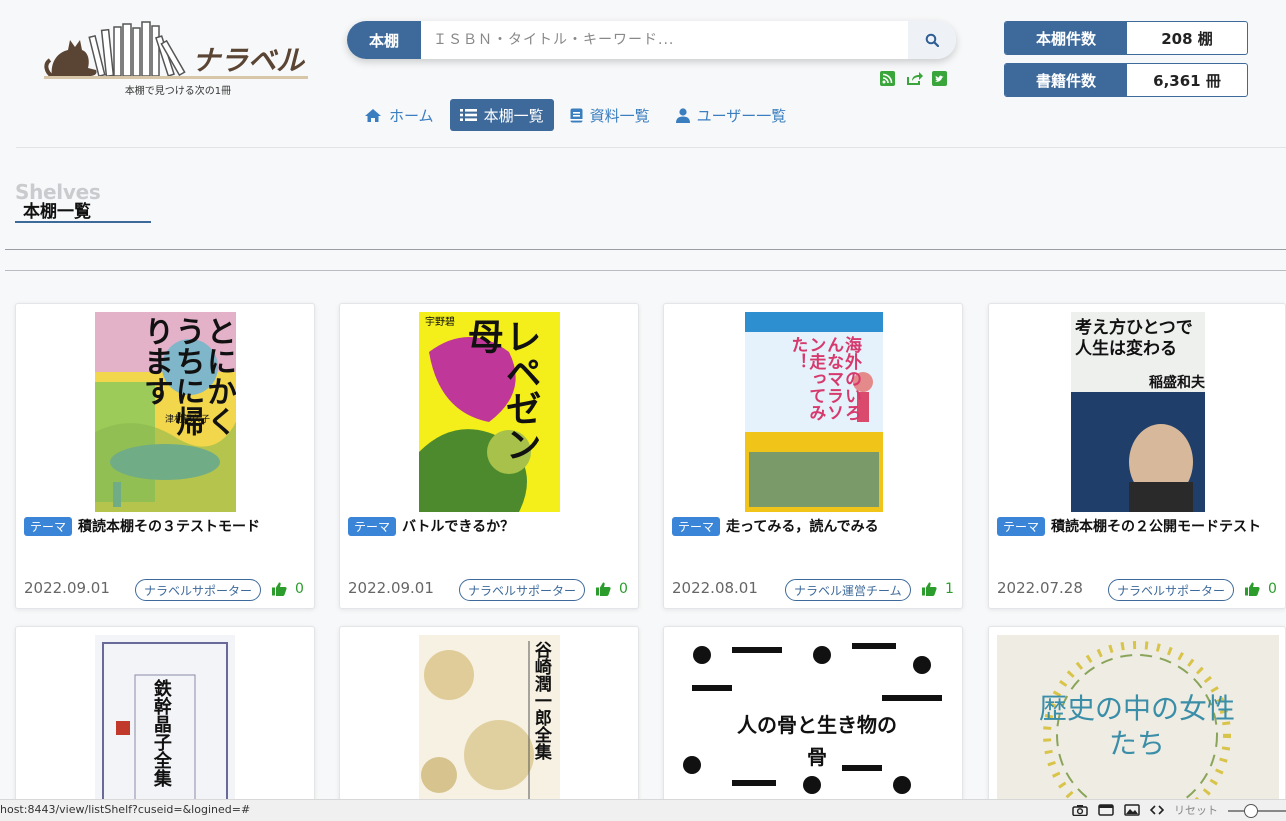 The image size is (1286, 821). I want to click on site-logo: ナラベル 本棚で見つける次の1冊, so click(178, 58).